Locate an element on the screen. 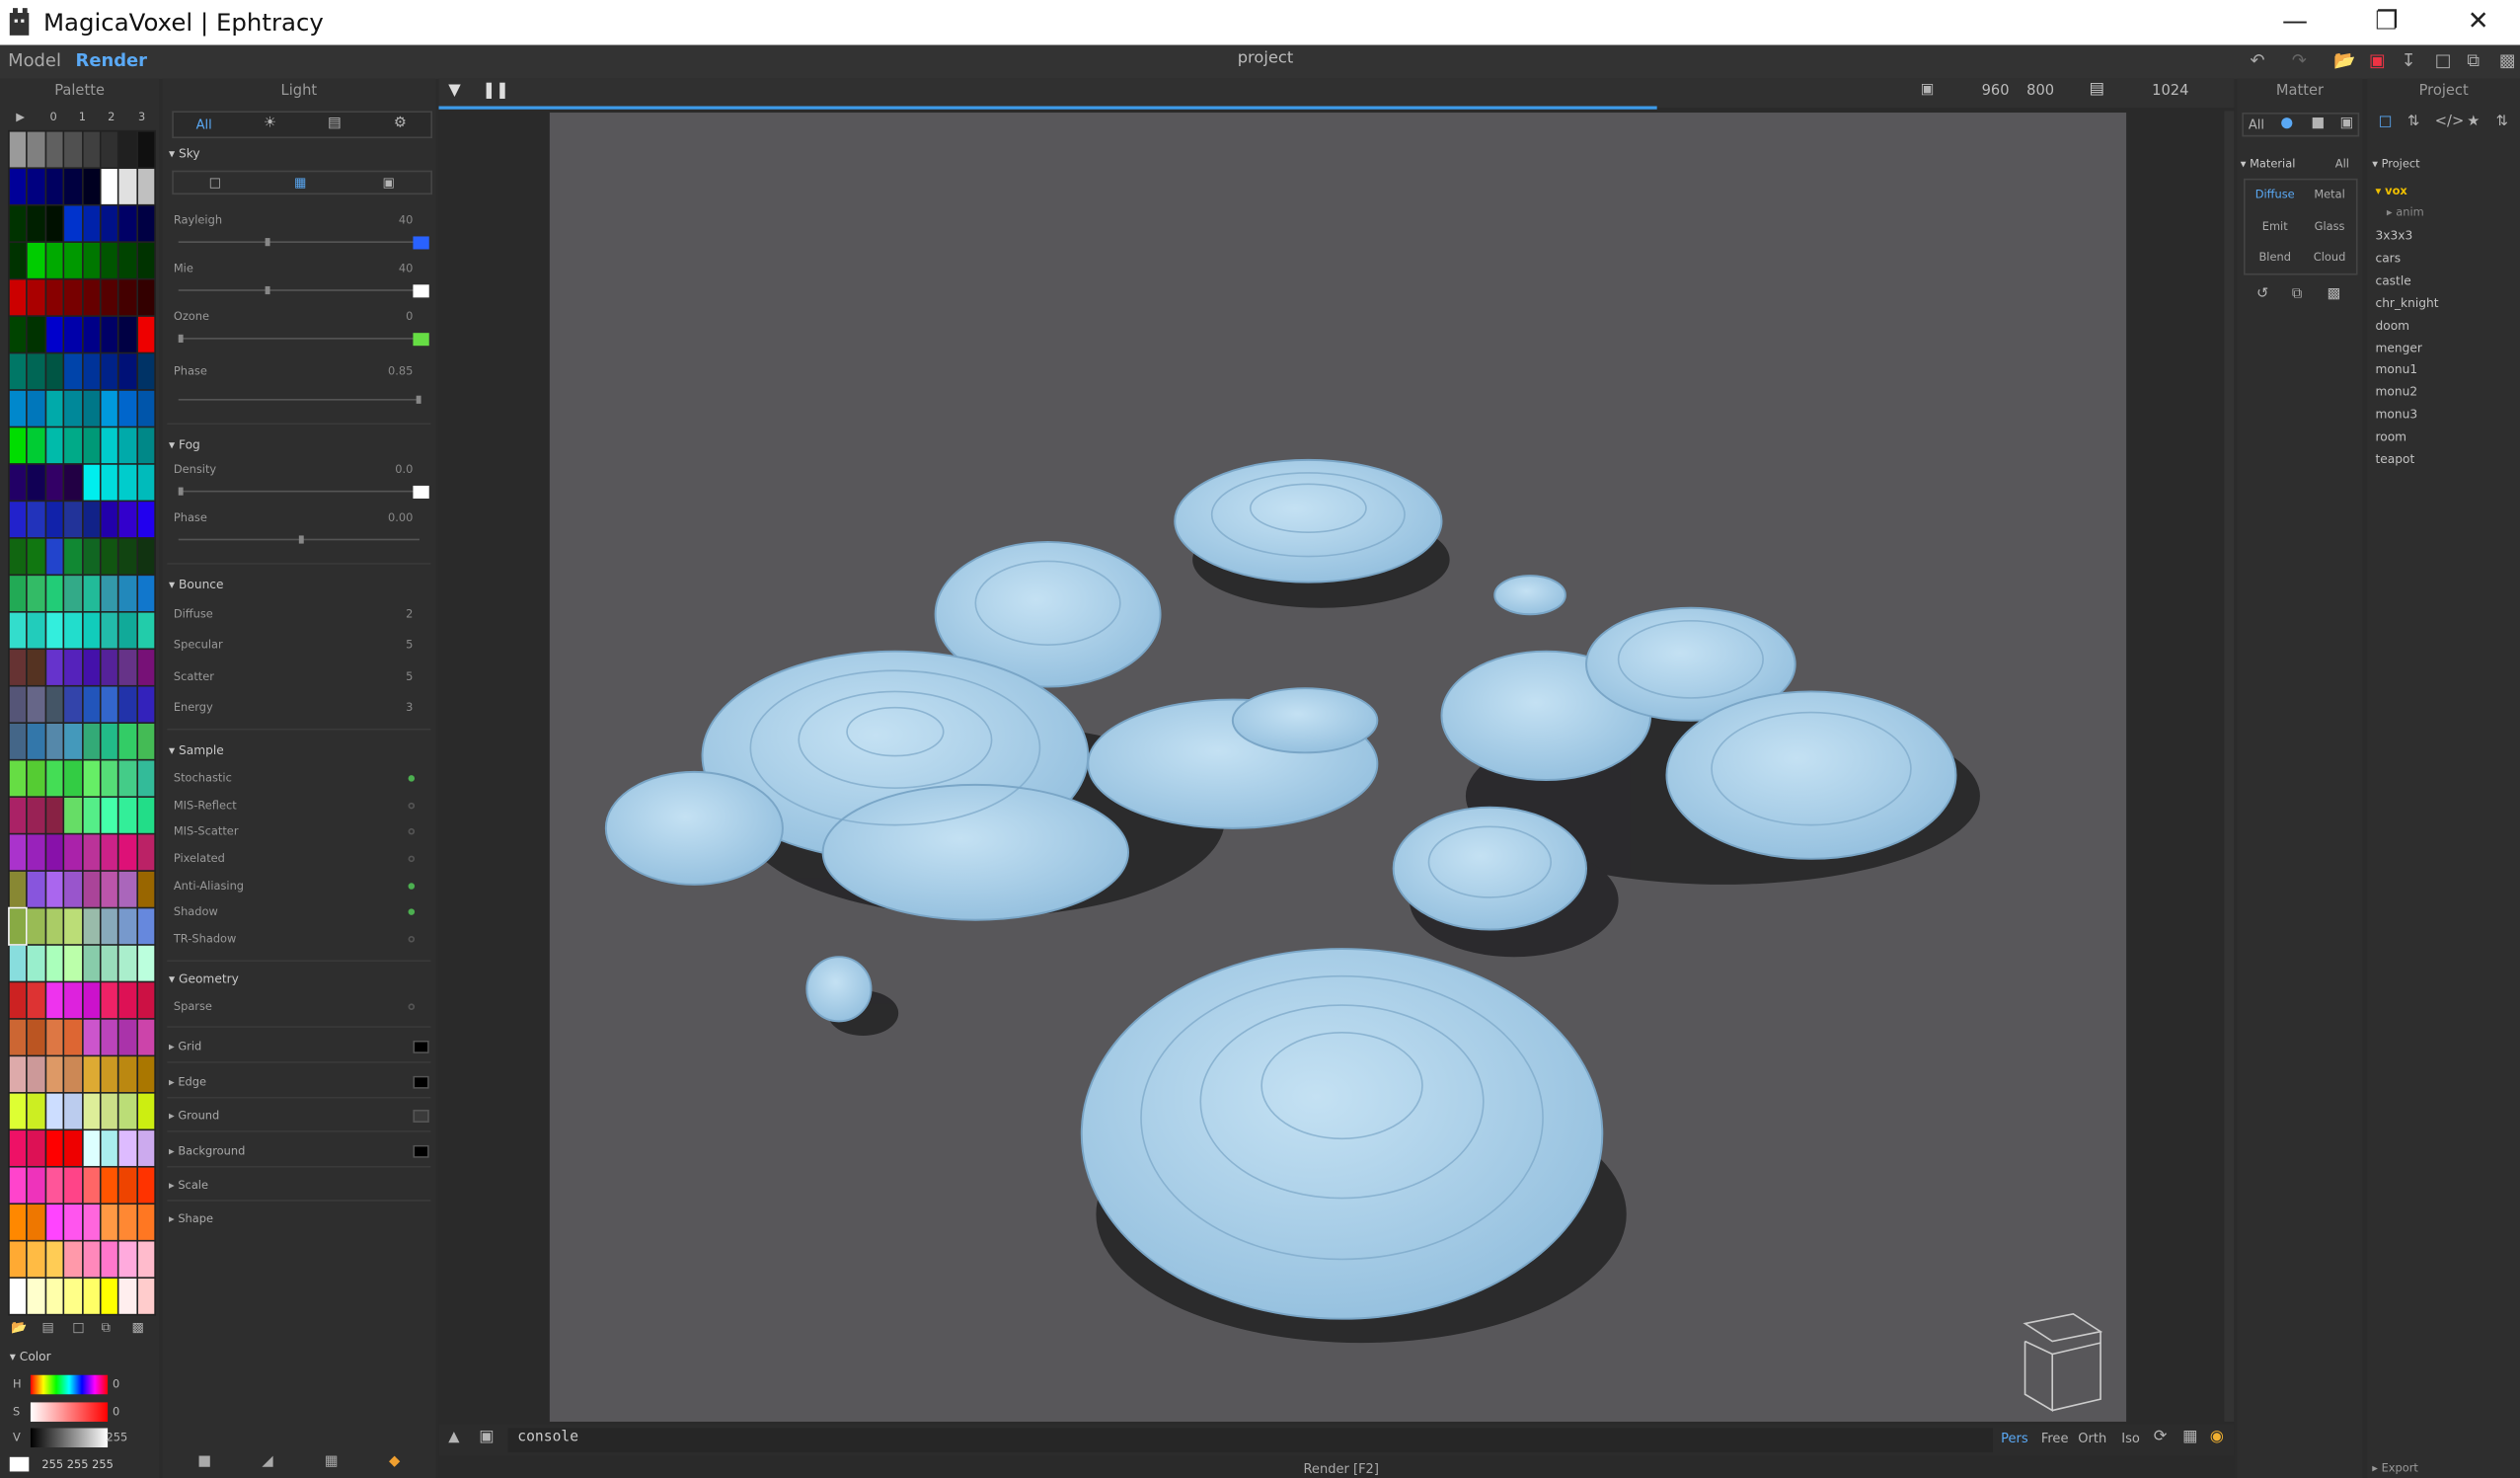 This screenshot has height=1478, width=2520. tr-shadow-toggle is located at coordinates (412, 939).